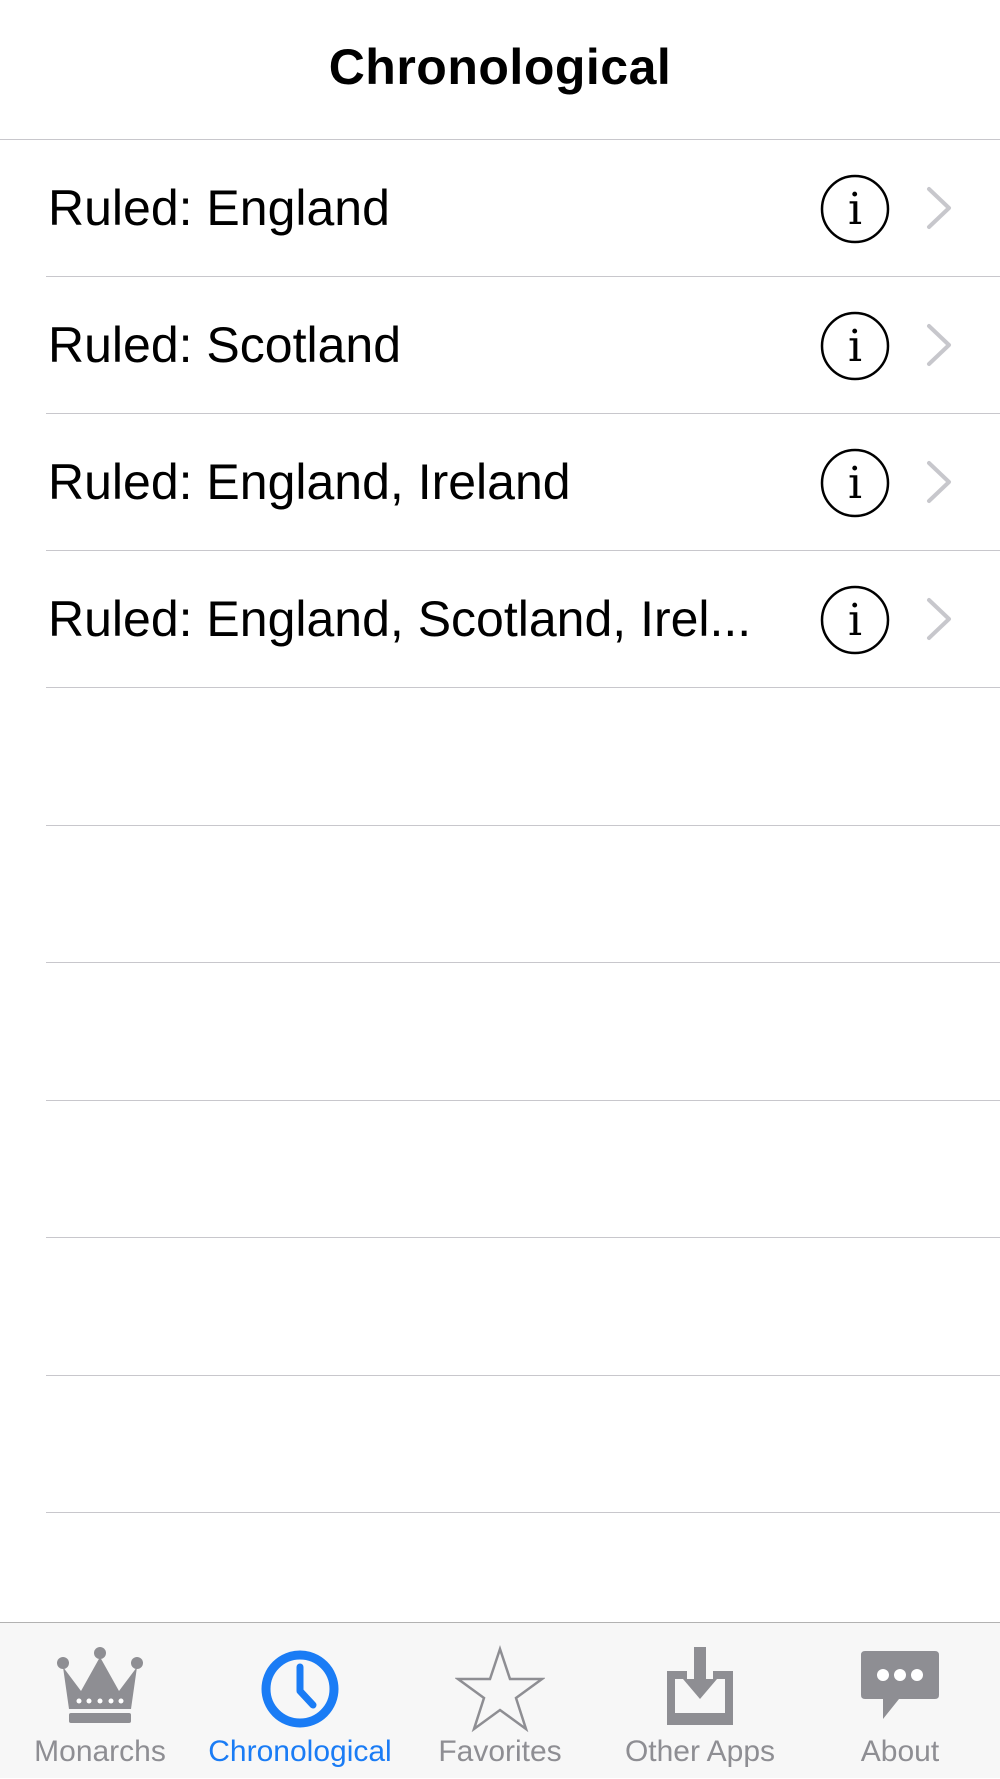 The height and width of the screenshot is (1779, 1000). I want to click on tab-favorites: Favorites, so click(500, 1701).